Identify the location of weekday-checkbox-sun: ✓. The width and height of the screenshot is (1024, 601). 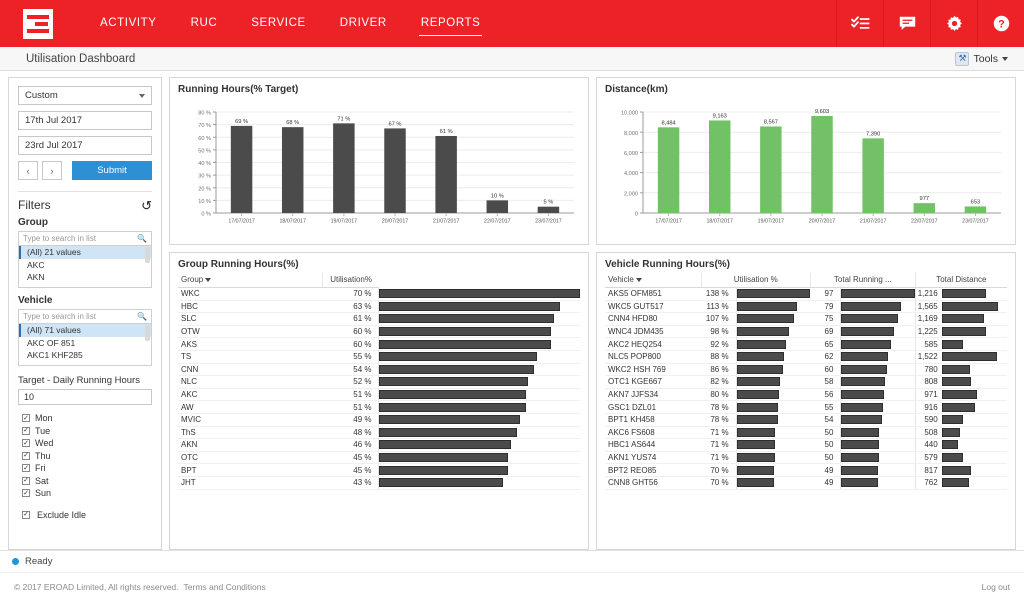
(26, 493).